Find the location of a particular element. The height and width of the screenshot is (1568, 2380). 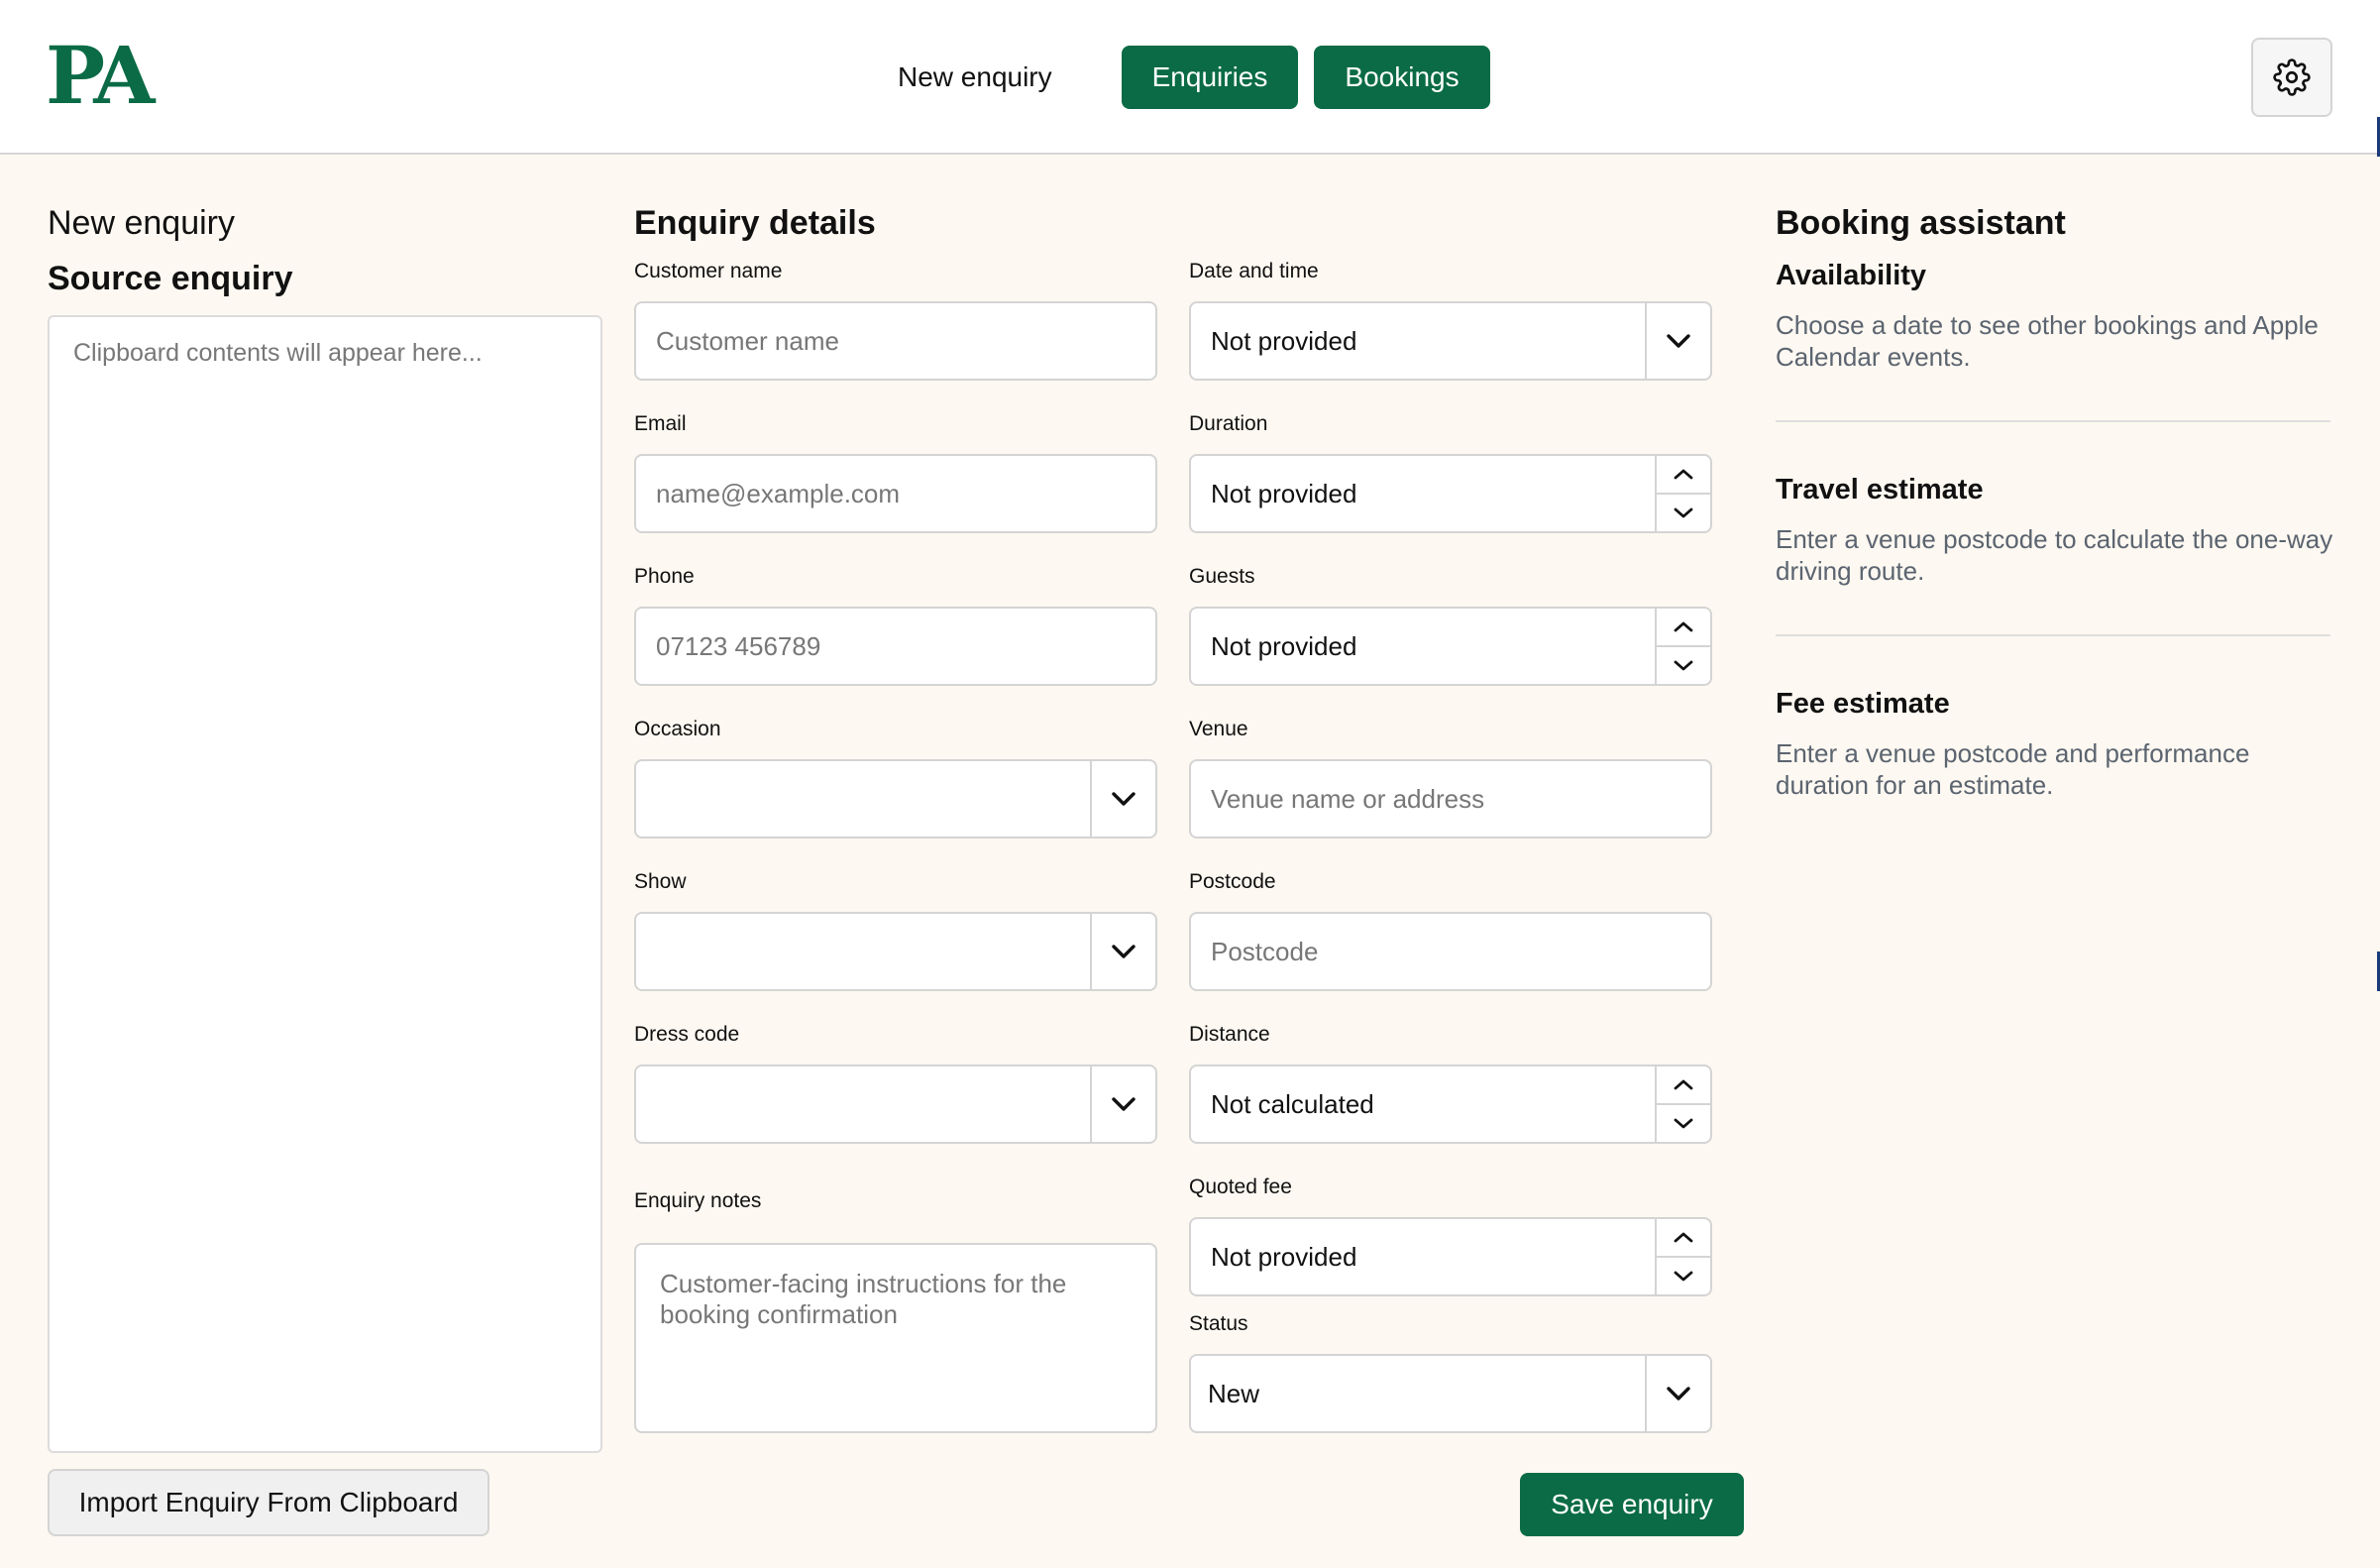

import-from-clipboard-button: Import Enquiry From Clipboard is located at coordinates (268, 1502).